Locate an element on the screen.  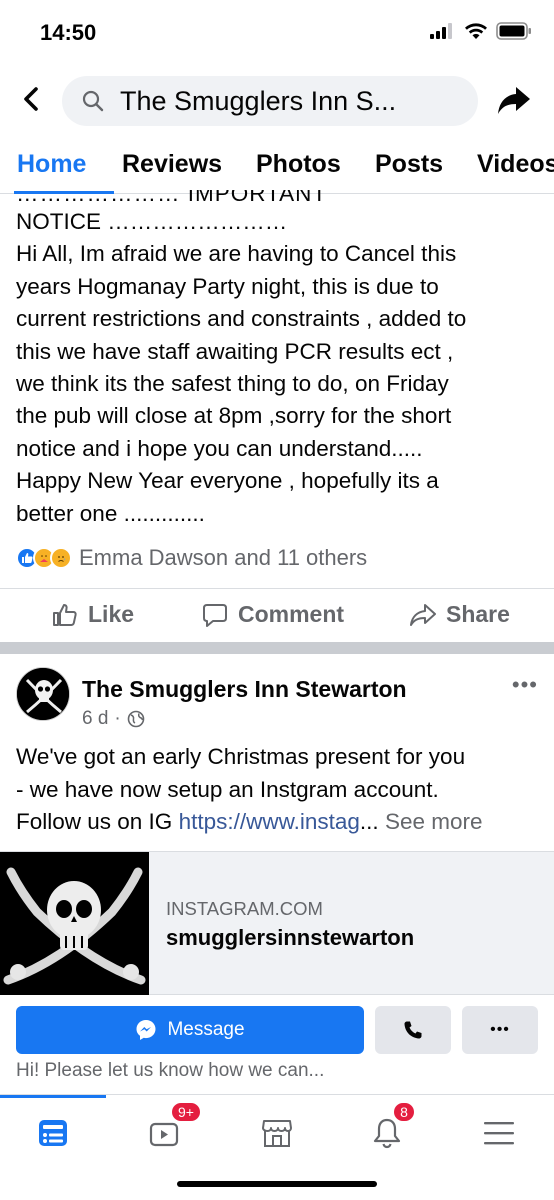
skull-crossbones-icon is located at coordinates (43, 694).